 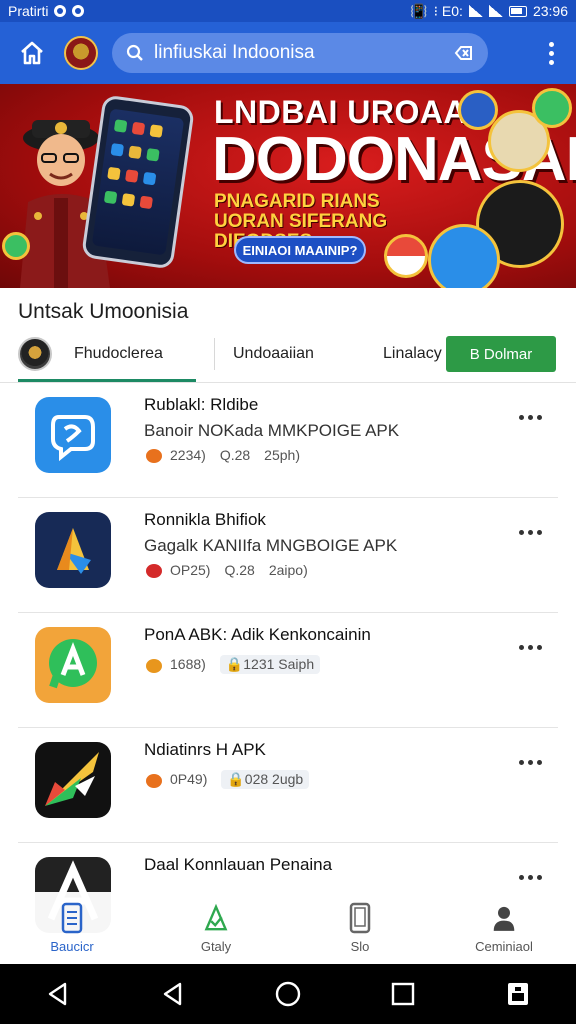 I want to click on circle-home-icon, so click(x=288, y=994).